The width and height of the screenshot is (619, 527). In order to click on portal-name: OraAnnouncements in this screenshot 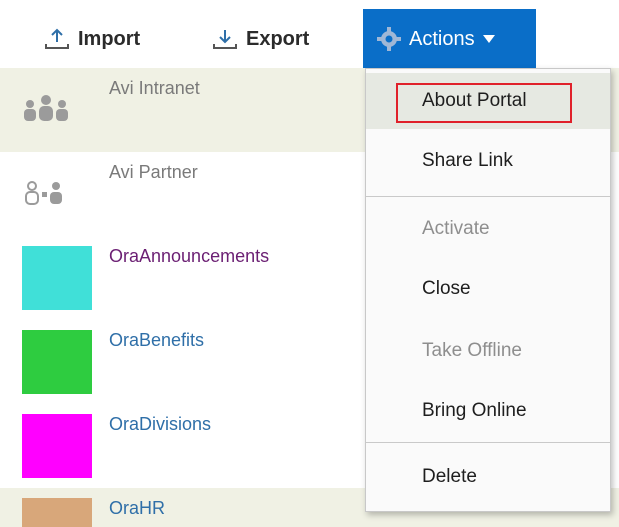, I will do `click(189, 256)`.